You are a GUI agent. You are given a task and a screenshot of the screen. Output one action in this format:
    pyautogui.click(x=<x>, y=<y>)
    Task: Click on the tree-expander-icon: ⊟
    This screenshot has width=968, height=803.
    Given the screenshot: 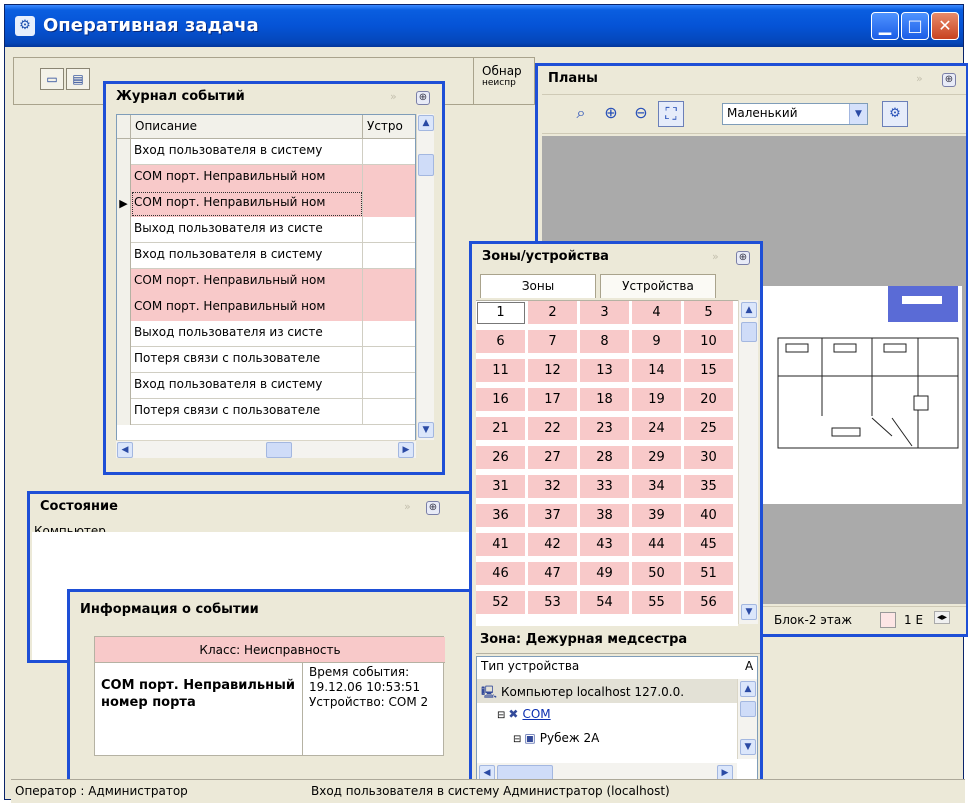 What is the action you would take?
    pyautogui.click(x=517, y=739)
    